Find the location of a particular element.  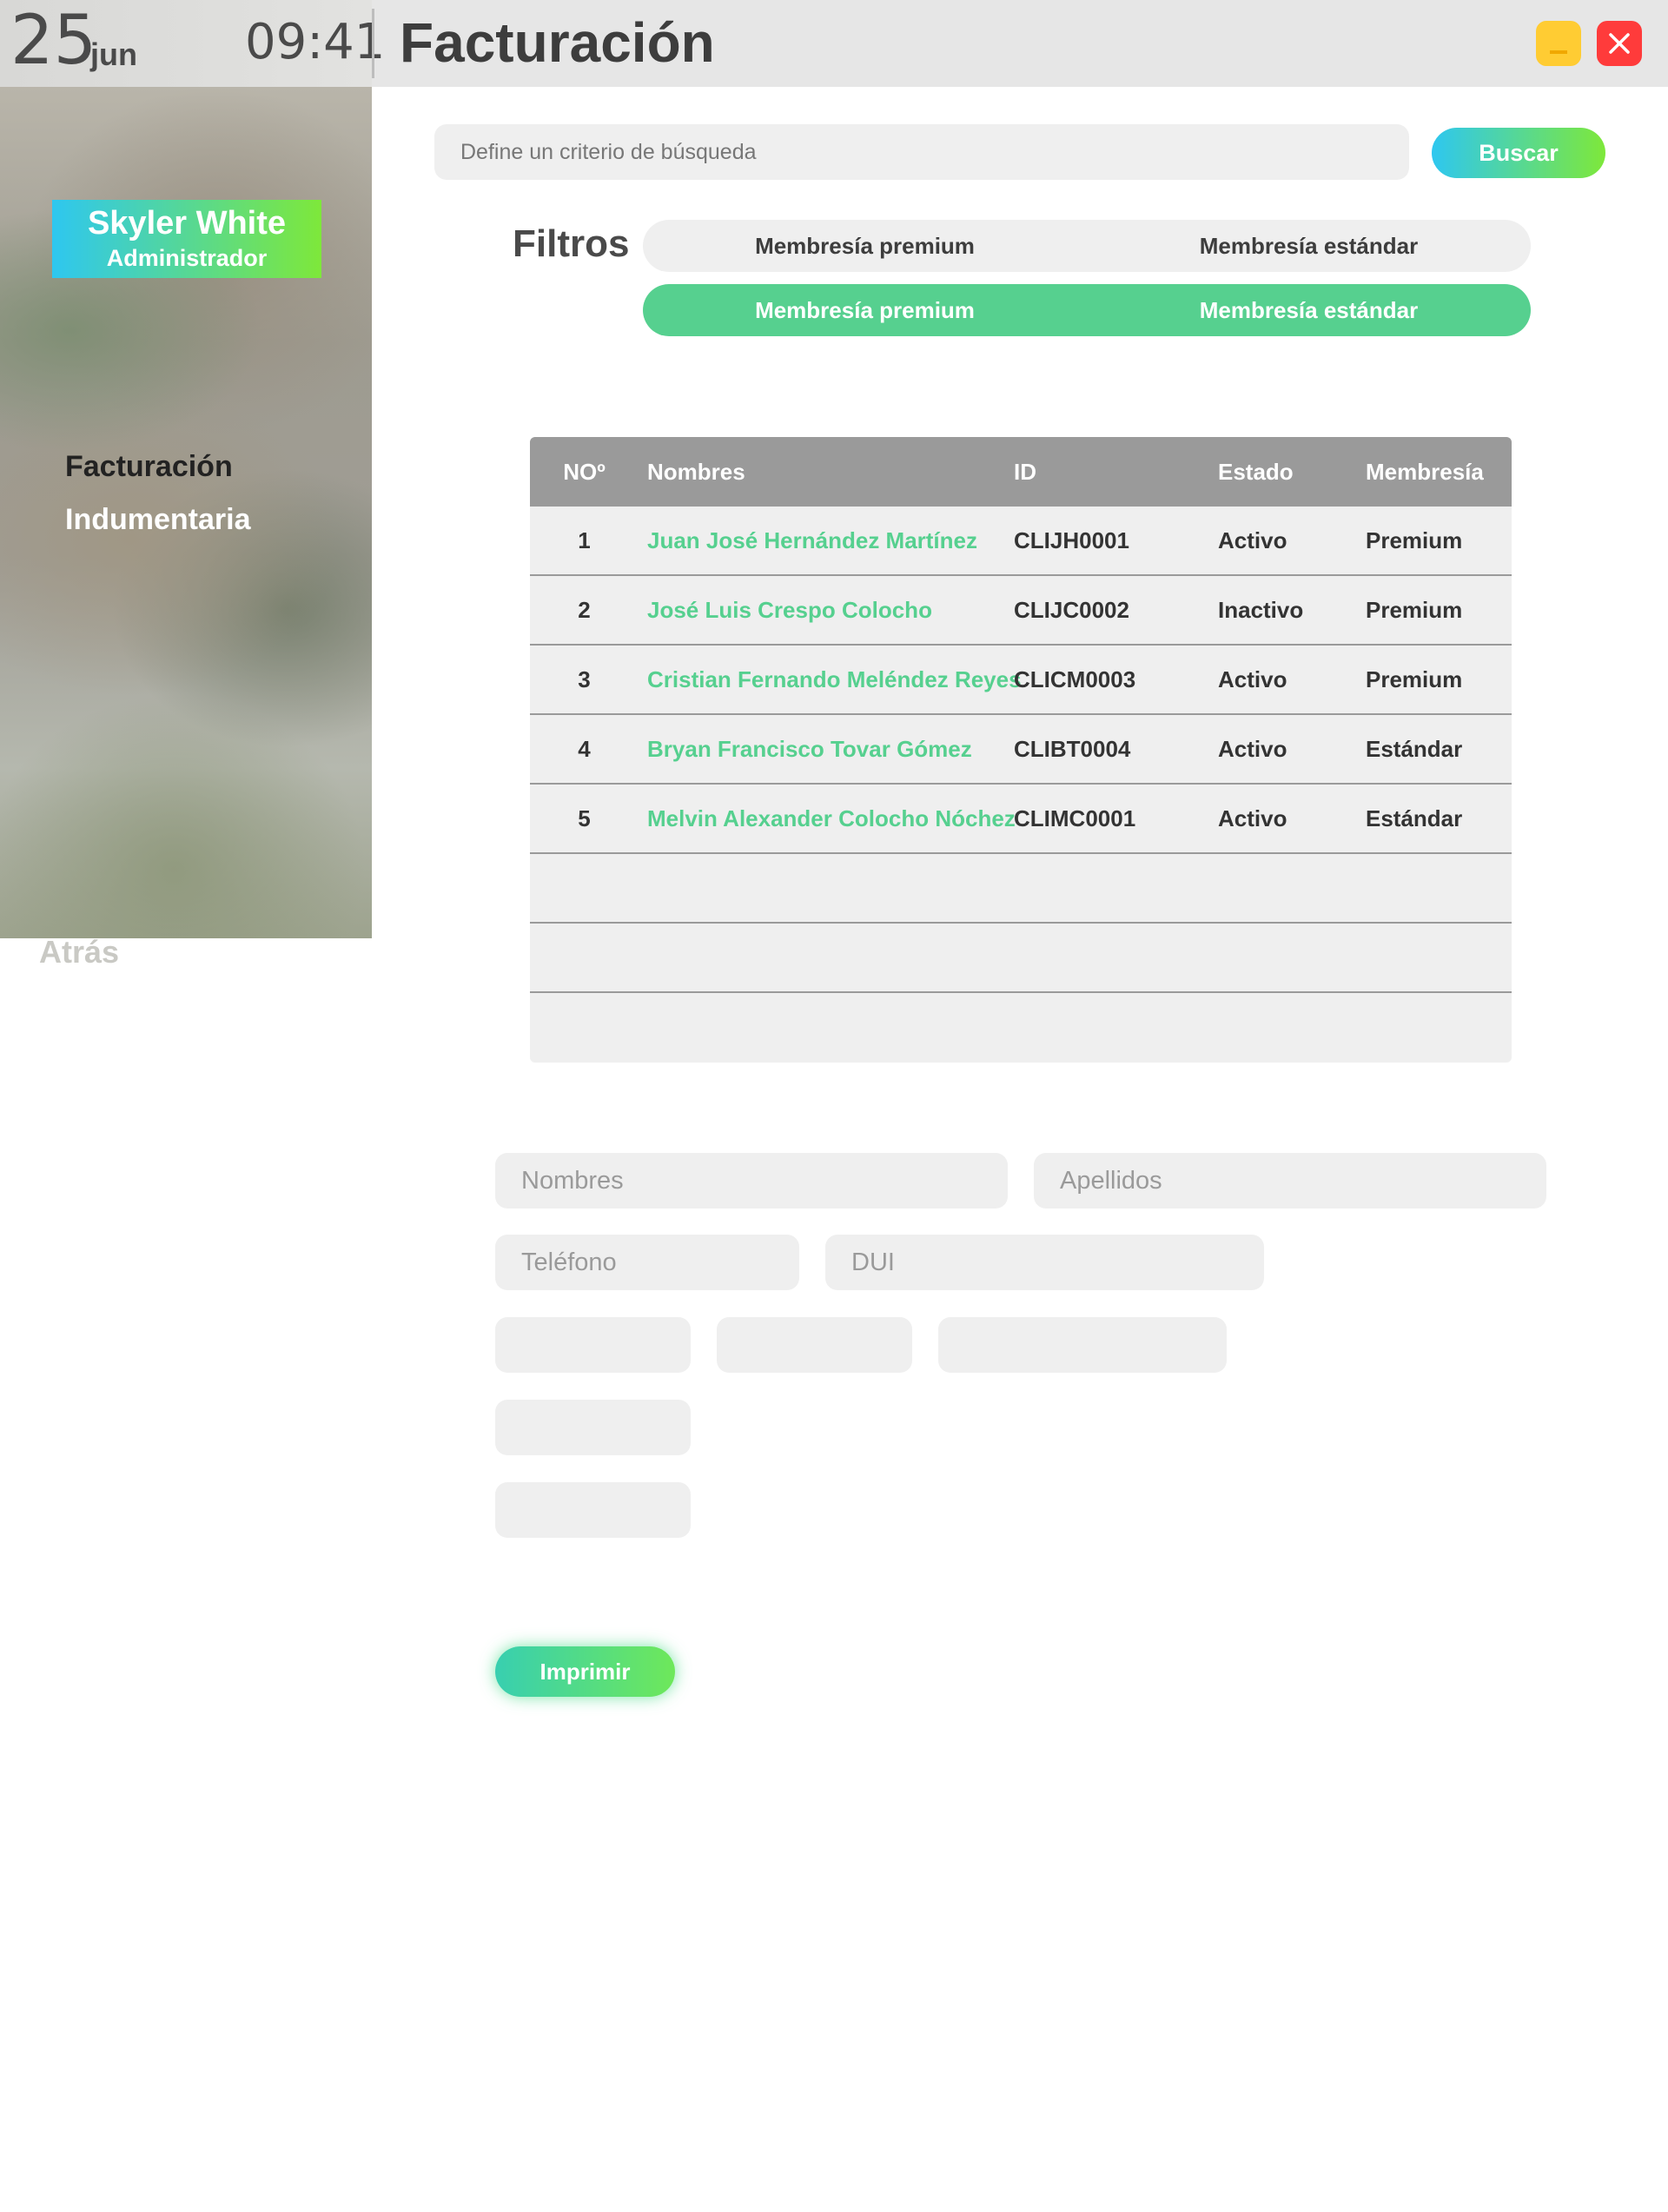

cell-id: CLICM0003 is located at coordinates (1075, 679).